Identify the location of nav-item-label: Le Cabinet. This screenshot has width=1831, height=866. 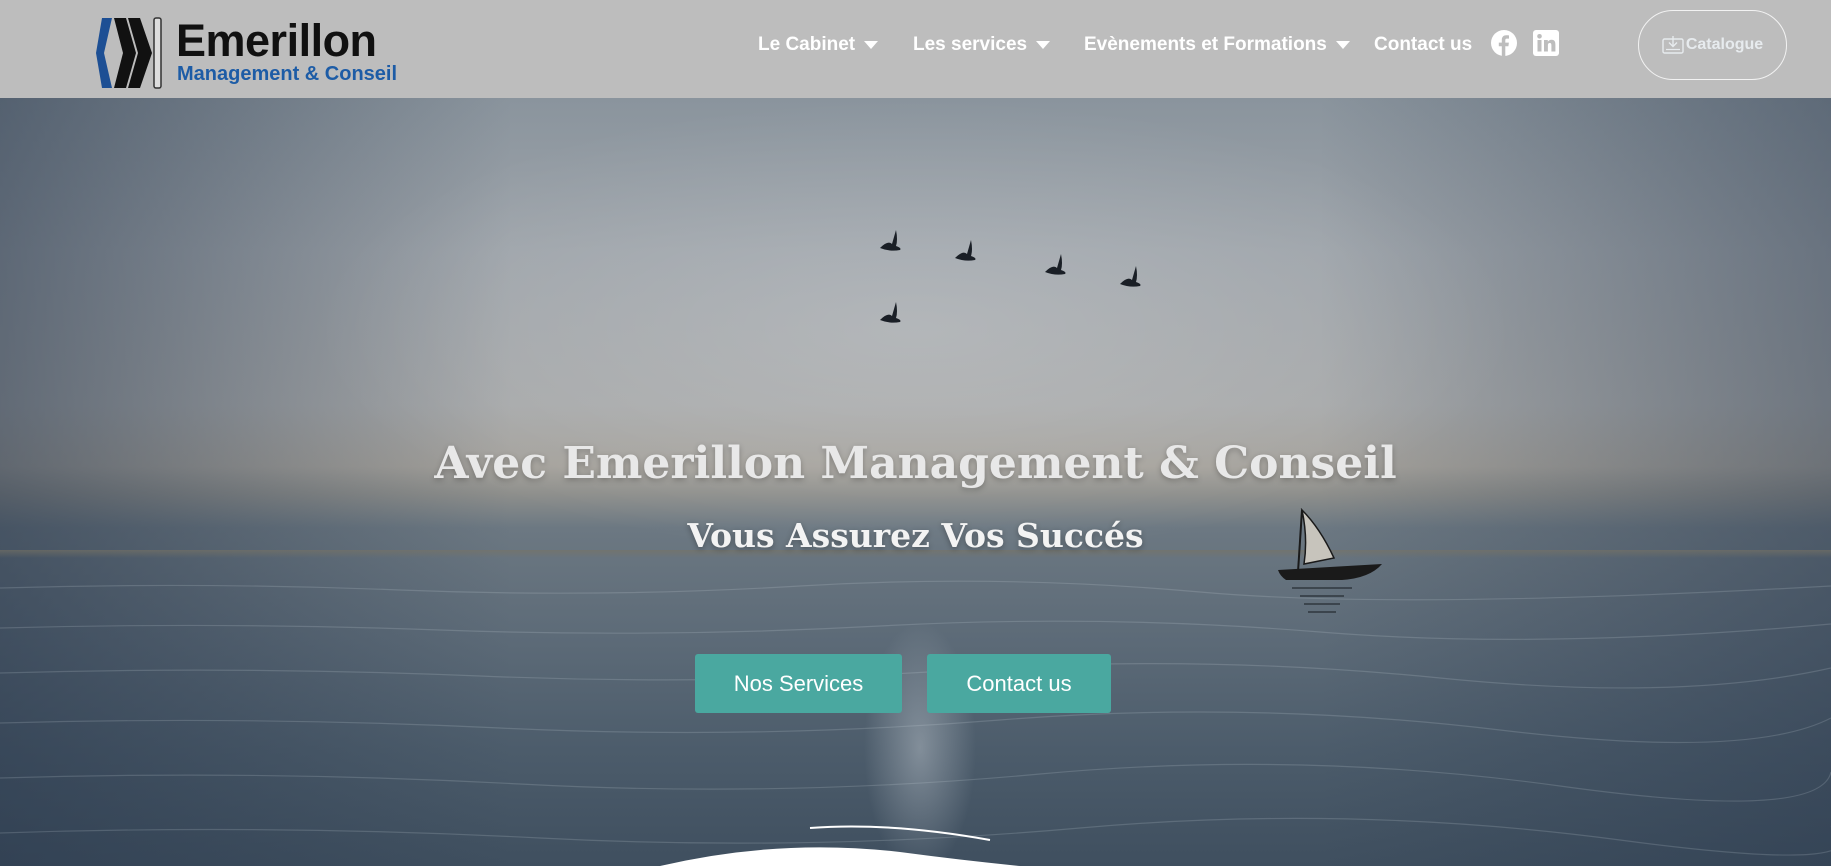
(807, 44).